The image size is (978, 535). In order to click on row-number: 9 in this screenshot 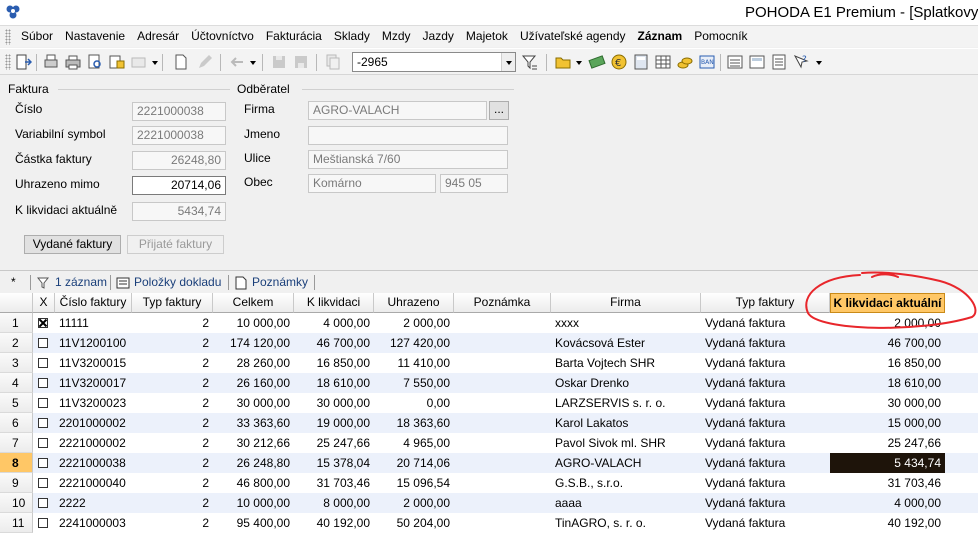, I will do `click(16, 483)`.